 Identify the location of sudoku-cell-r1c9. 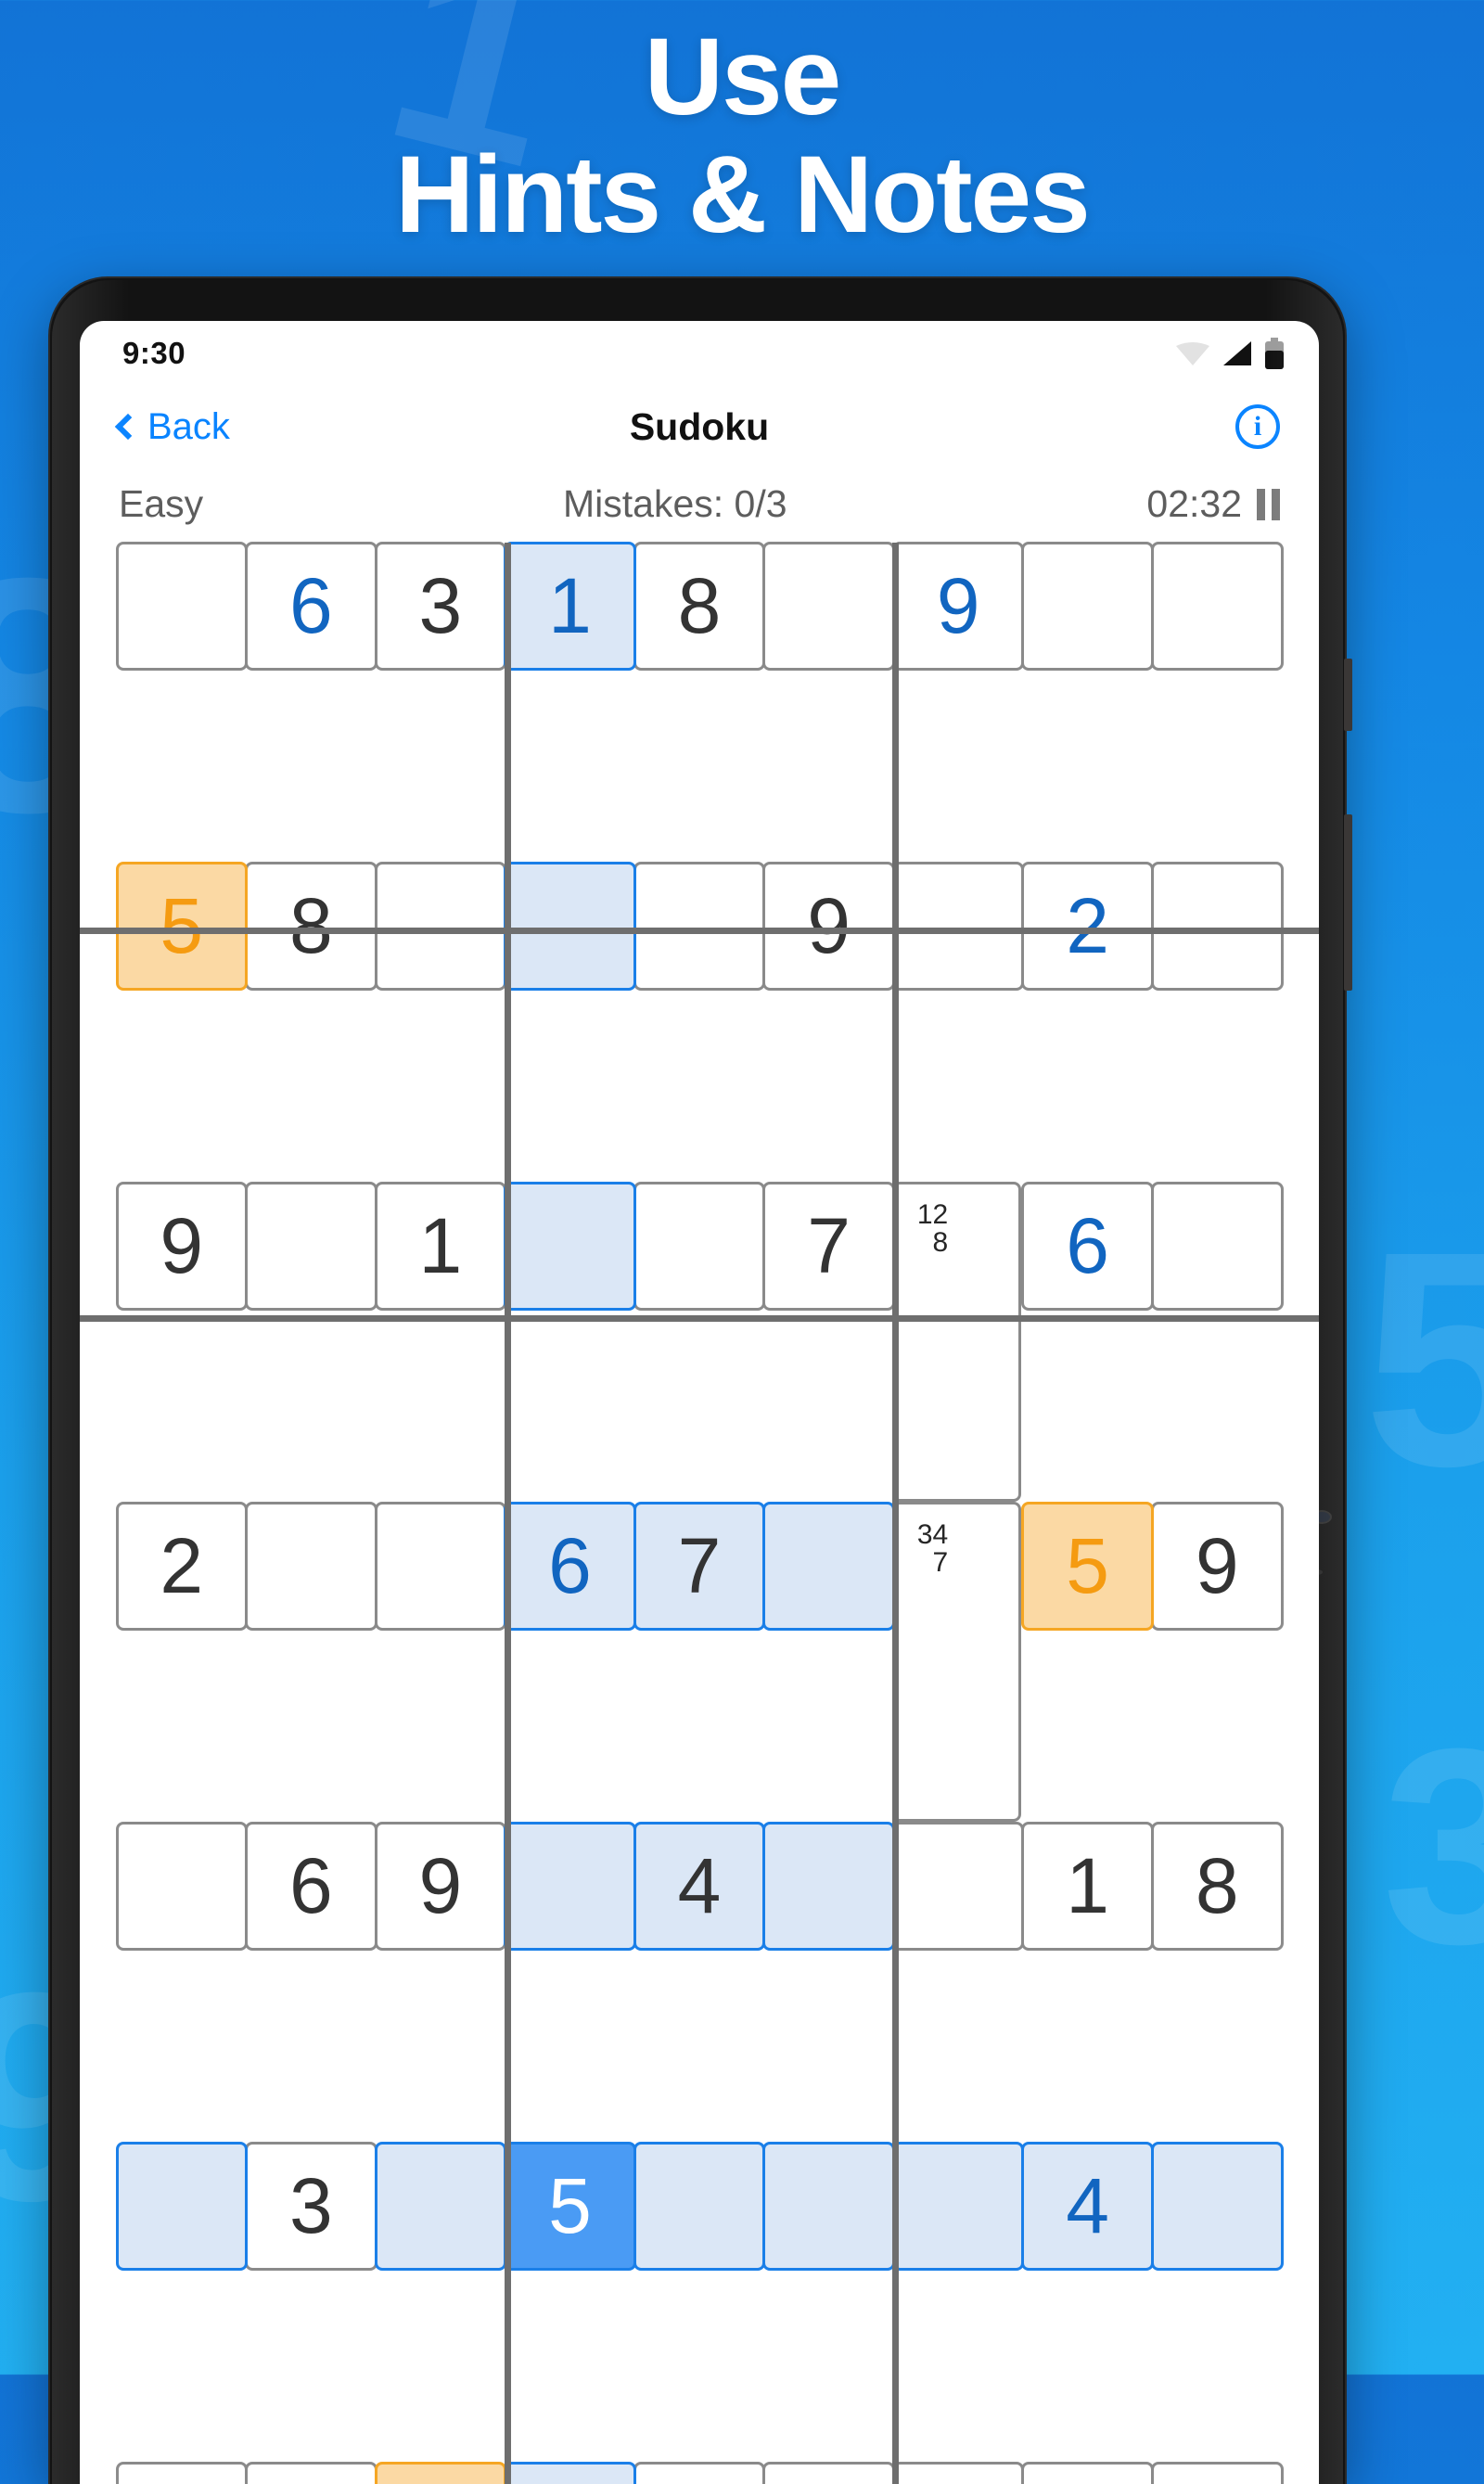
(1217, 607).